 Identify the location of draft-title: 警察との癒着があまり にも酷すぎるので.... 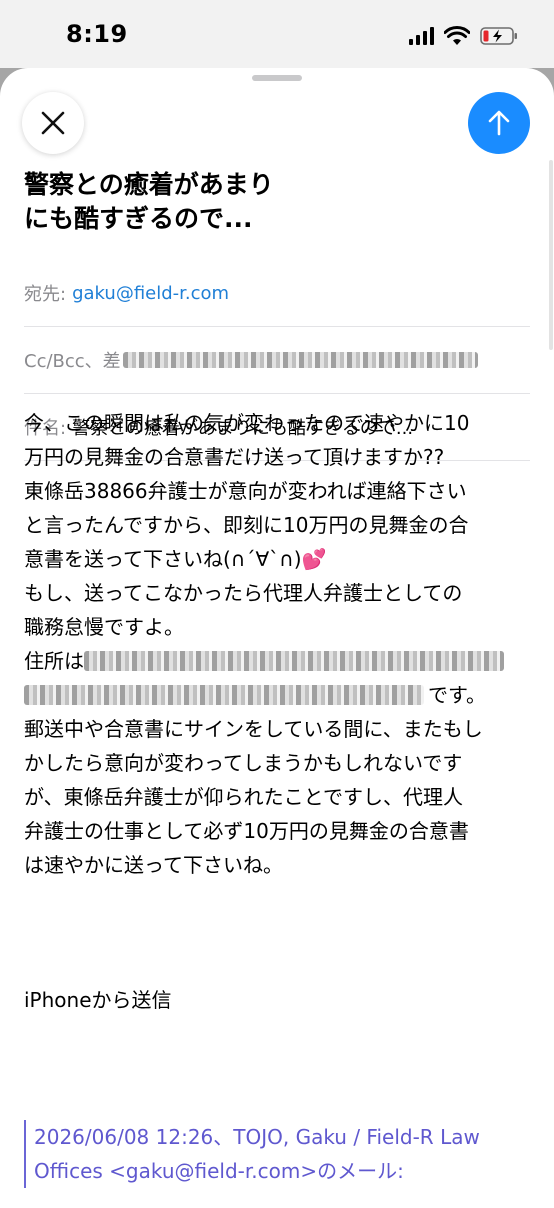
(174, 202).